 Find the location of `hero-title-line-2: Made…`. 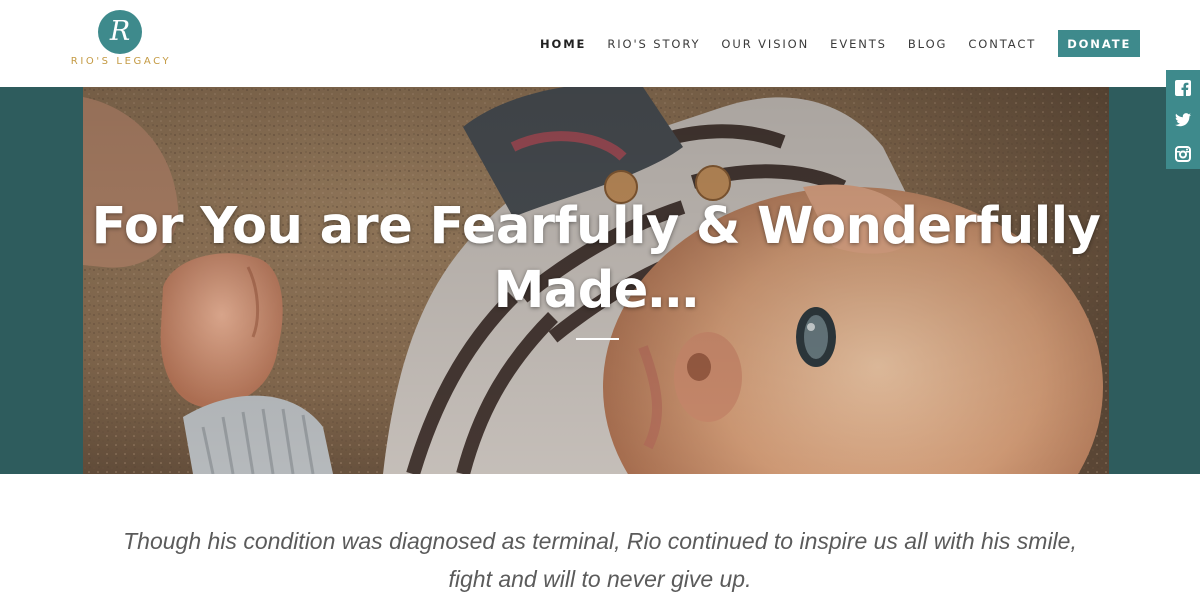

hero-title-line-2: Made… is located at coordinates (596, 290).